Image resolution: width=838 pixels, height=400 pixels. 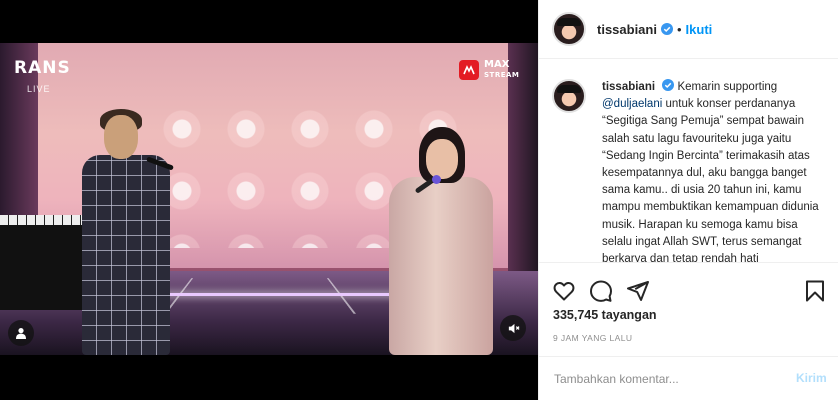 I want to click on rans-logo: RANS, so click(x=42, y=68).